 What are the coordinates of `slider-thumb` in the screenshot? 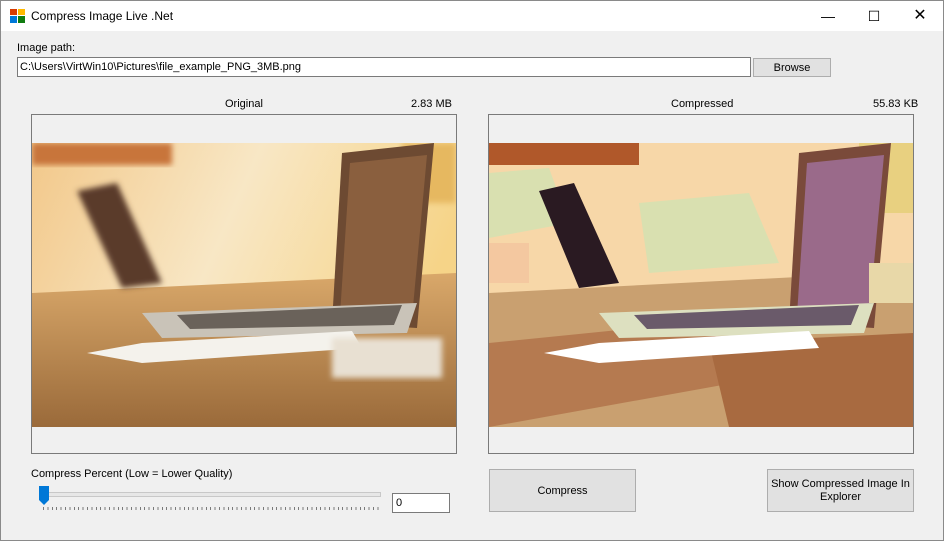 It's located at (44, 495).